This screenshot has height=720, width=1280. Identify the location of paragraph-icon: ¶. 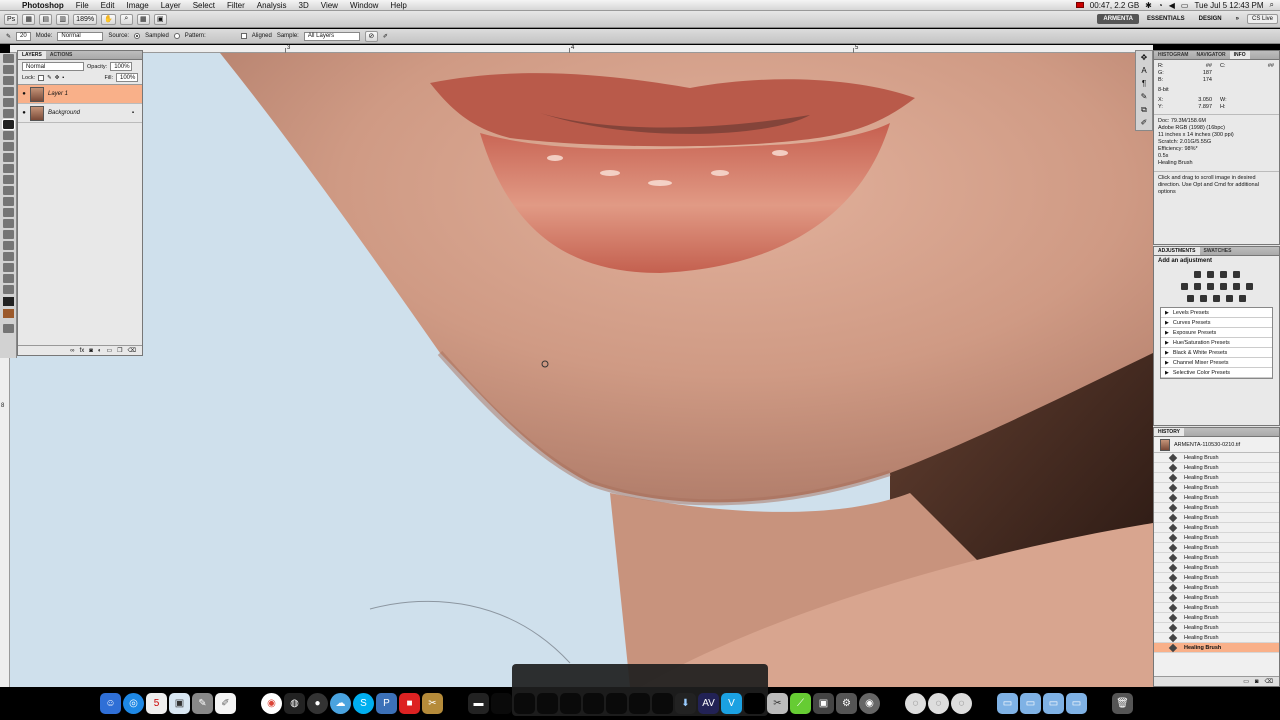
(1144, 83).